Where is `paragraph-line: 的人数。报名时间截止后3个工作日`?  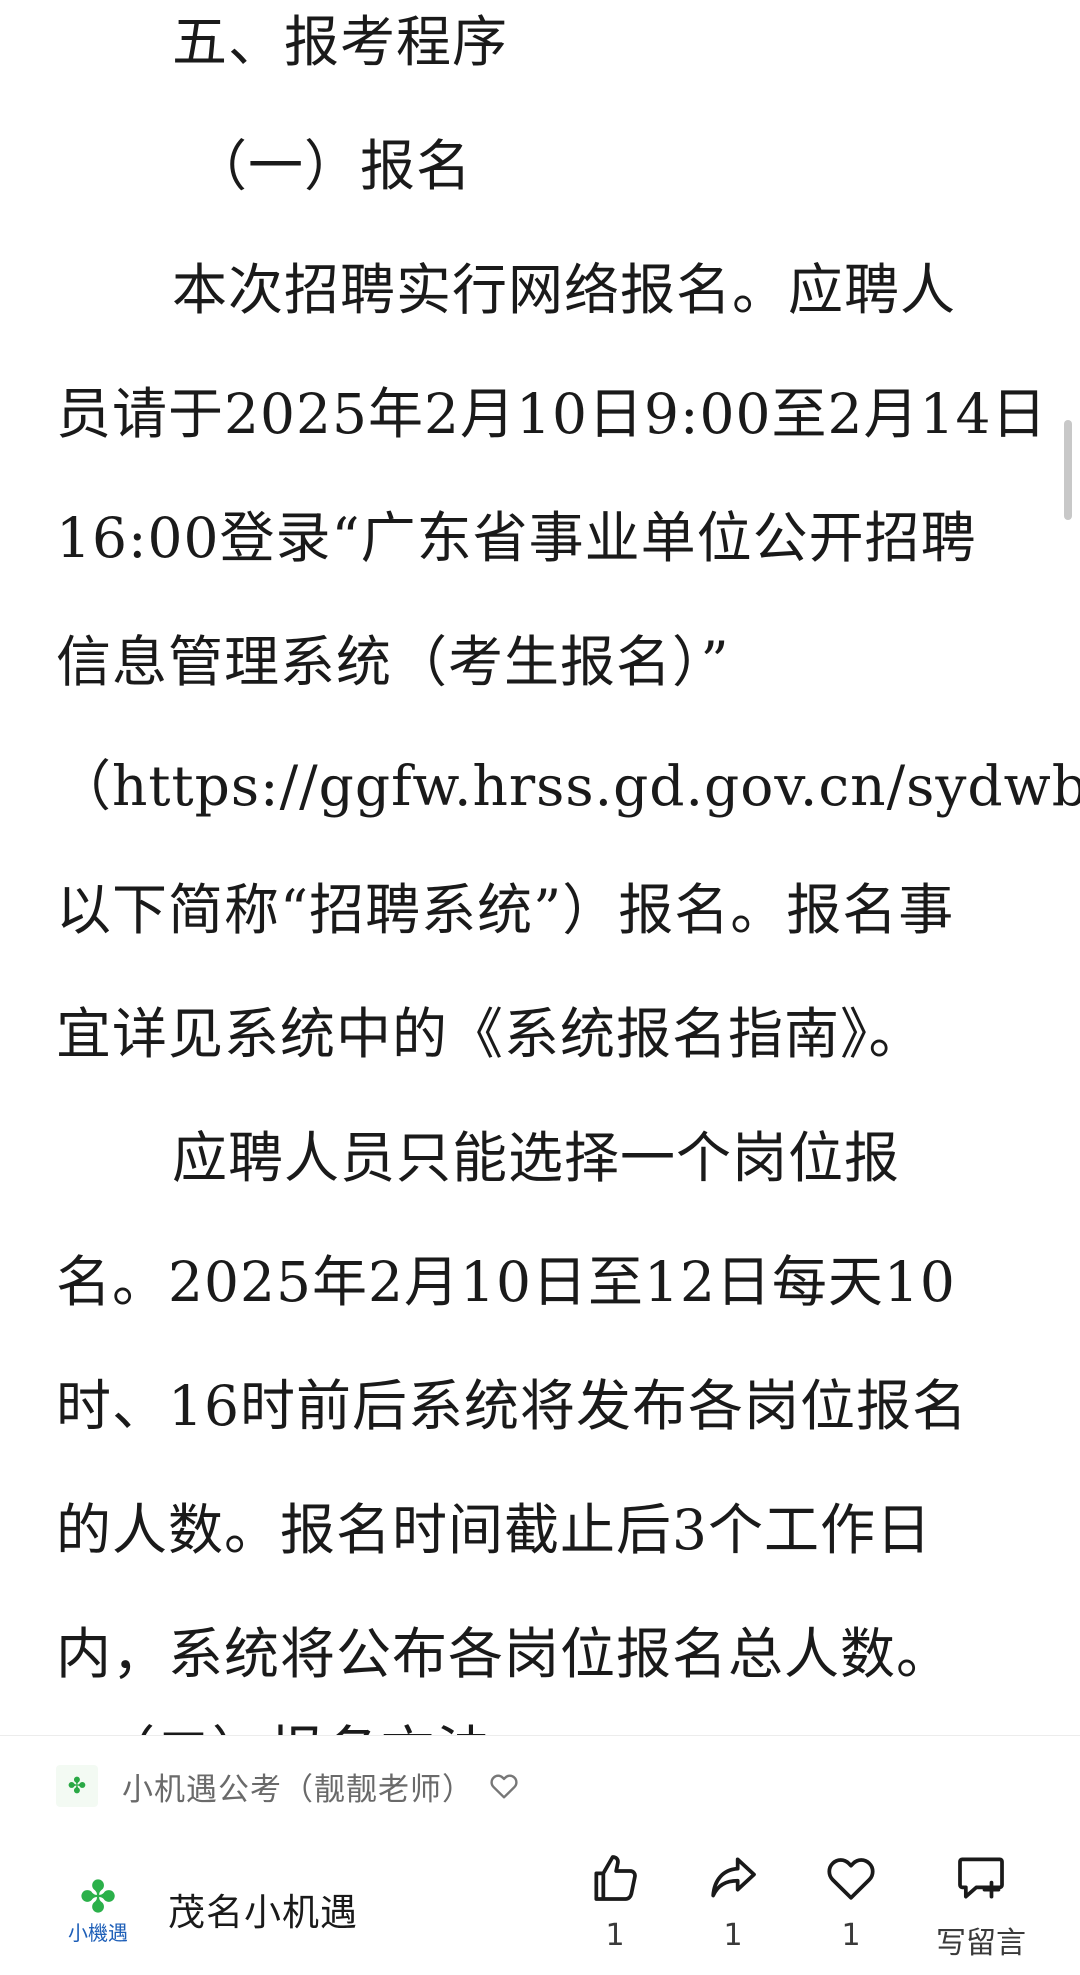 paragraph-line: 的人数。报名时间截止后3个工作日 is located at coordinates (494, 1530).